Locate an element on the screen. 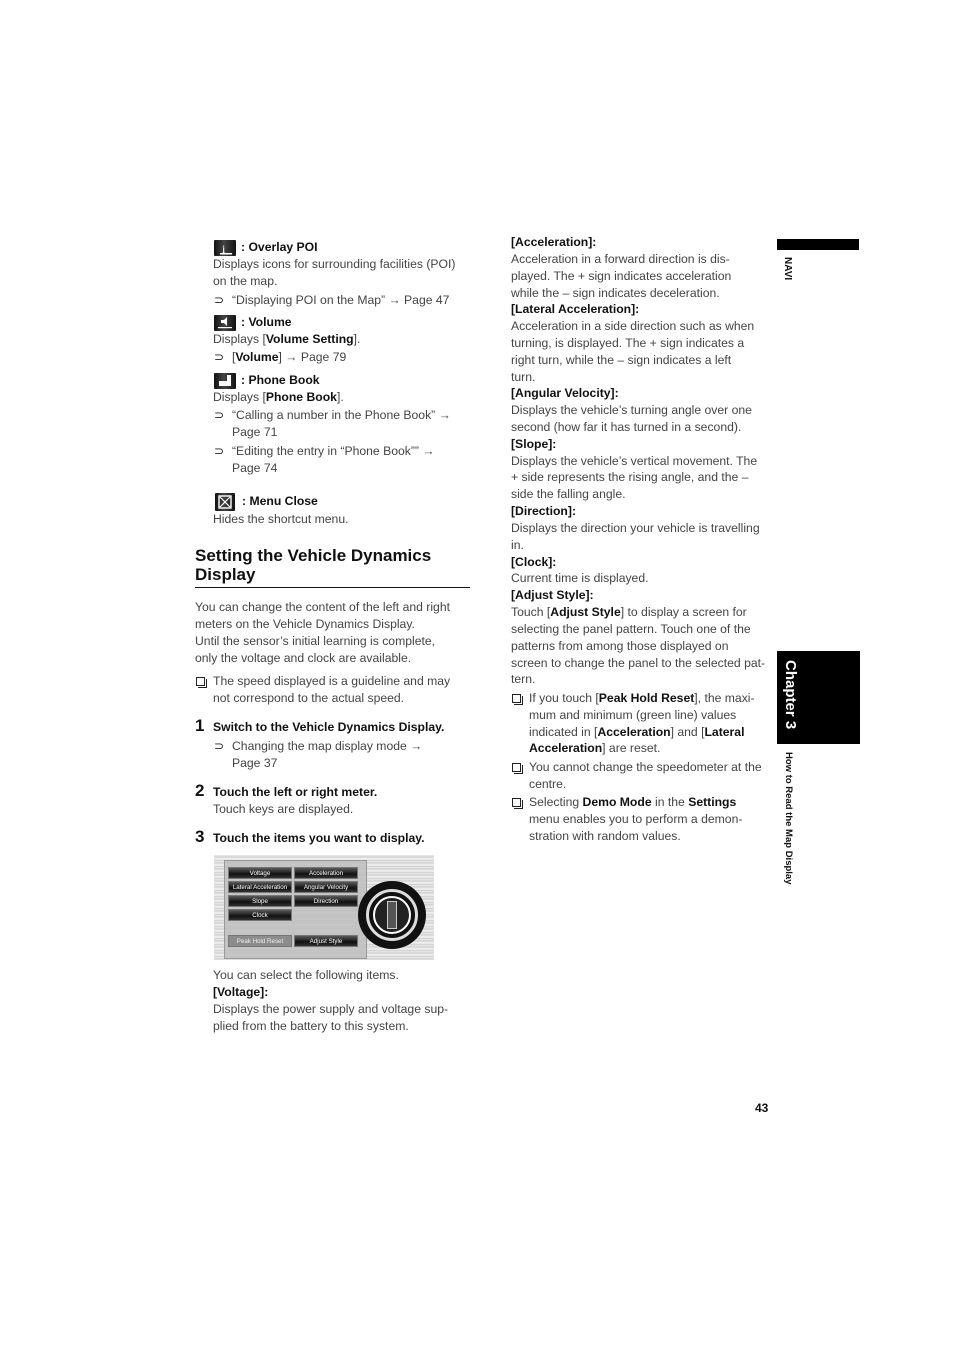 This screenshot has height=1351, width=954. phone-book-icon is located at coordinates (225, 381).